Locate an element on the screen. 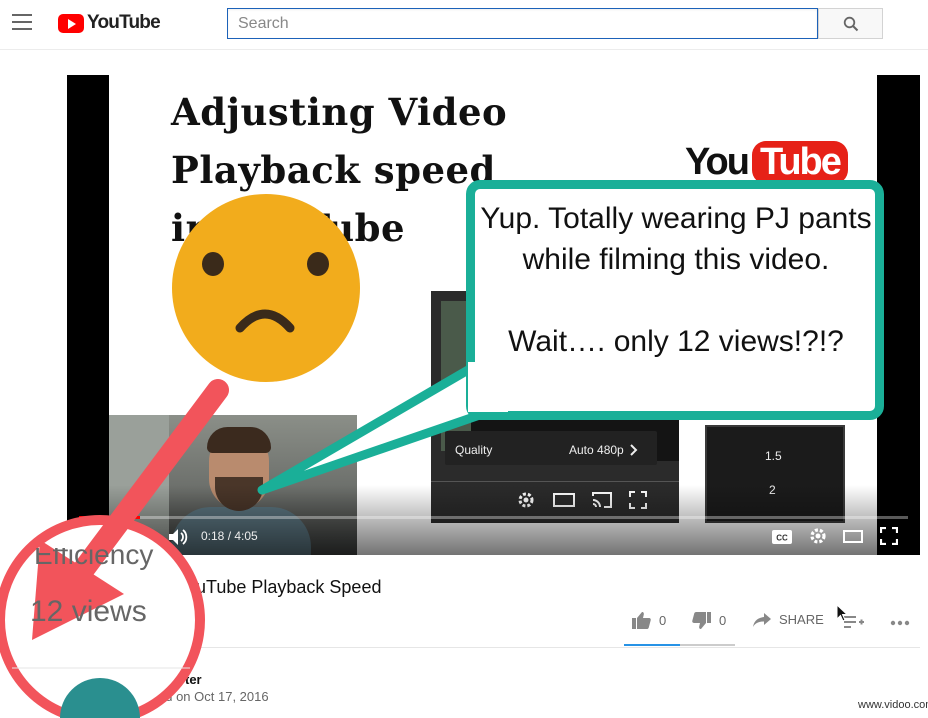 The width and height of the screenshot is (928, 718). zoom-views-count: 12 views is located at coordinates (88, 611).